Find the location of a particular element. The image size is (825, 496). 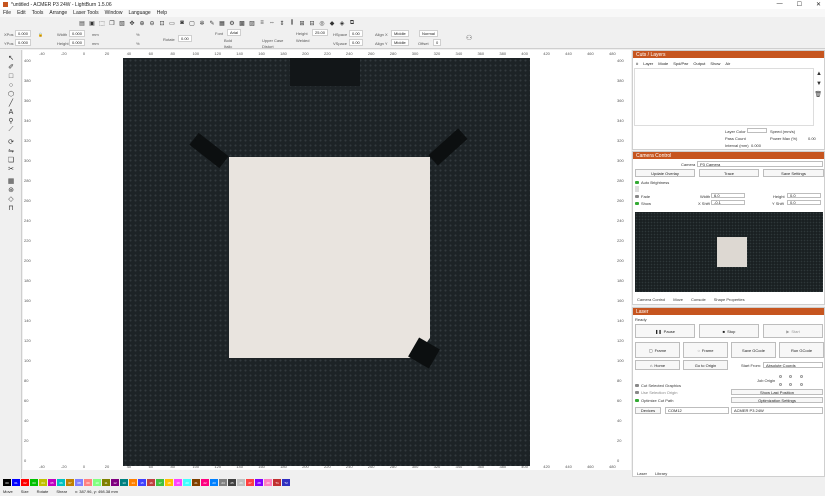

show-last-position-button: Show Last Position is located at coordinates (777, 392).